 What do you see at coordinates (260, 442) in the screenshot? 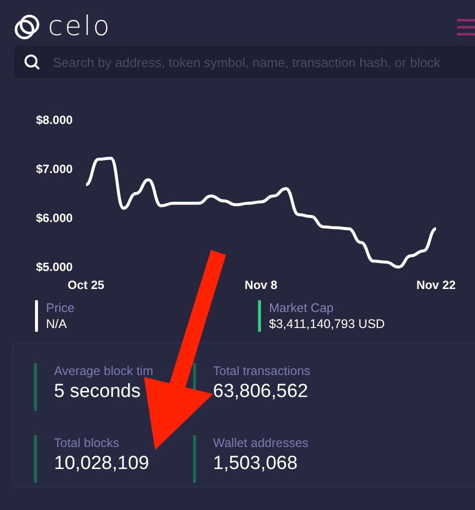
I see `stat-label: Wallet addresses` at bounding box center [260, 442].